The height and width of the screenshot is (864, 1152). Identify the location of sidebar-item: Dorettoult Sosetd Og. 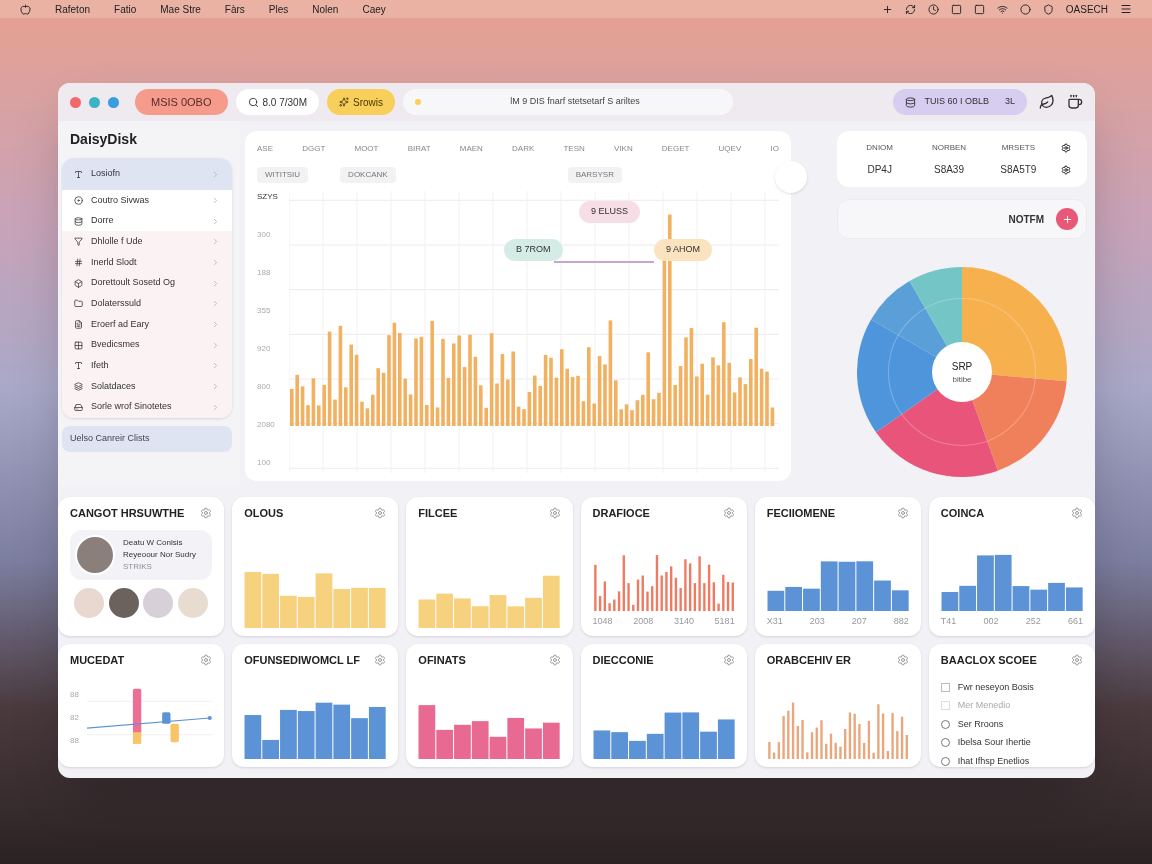
(147, 283).